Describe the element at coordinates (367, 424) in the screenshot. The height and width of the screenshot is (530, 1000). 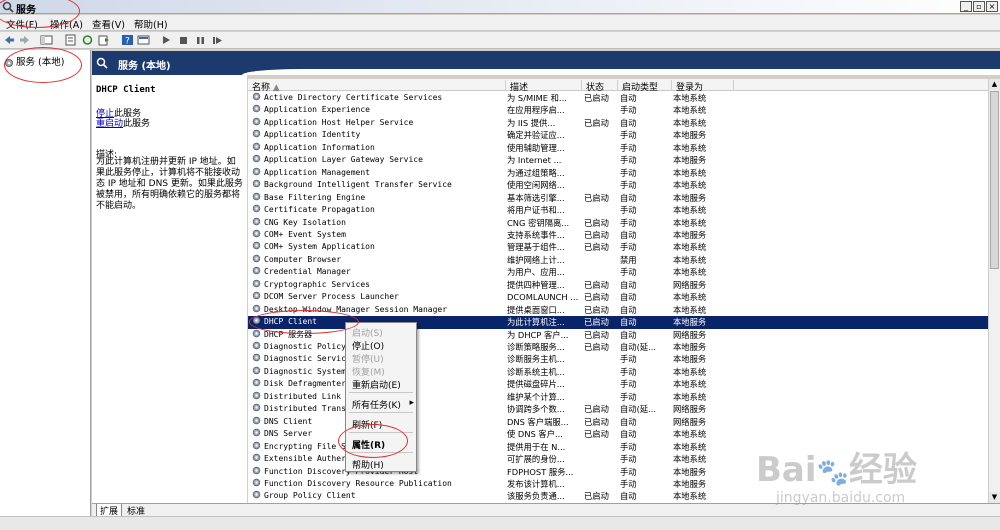
I see `menu-item-refresh: 刷新(F)` at that location.